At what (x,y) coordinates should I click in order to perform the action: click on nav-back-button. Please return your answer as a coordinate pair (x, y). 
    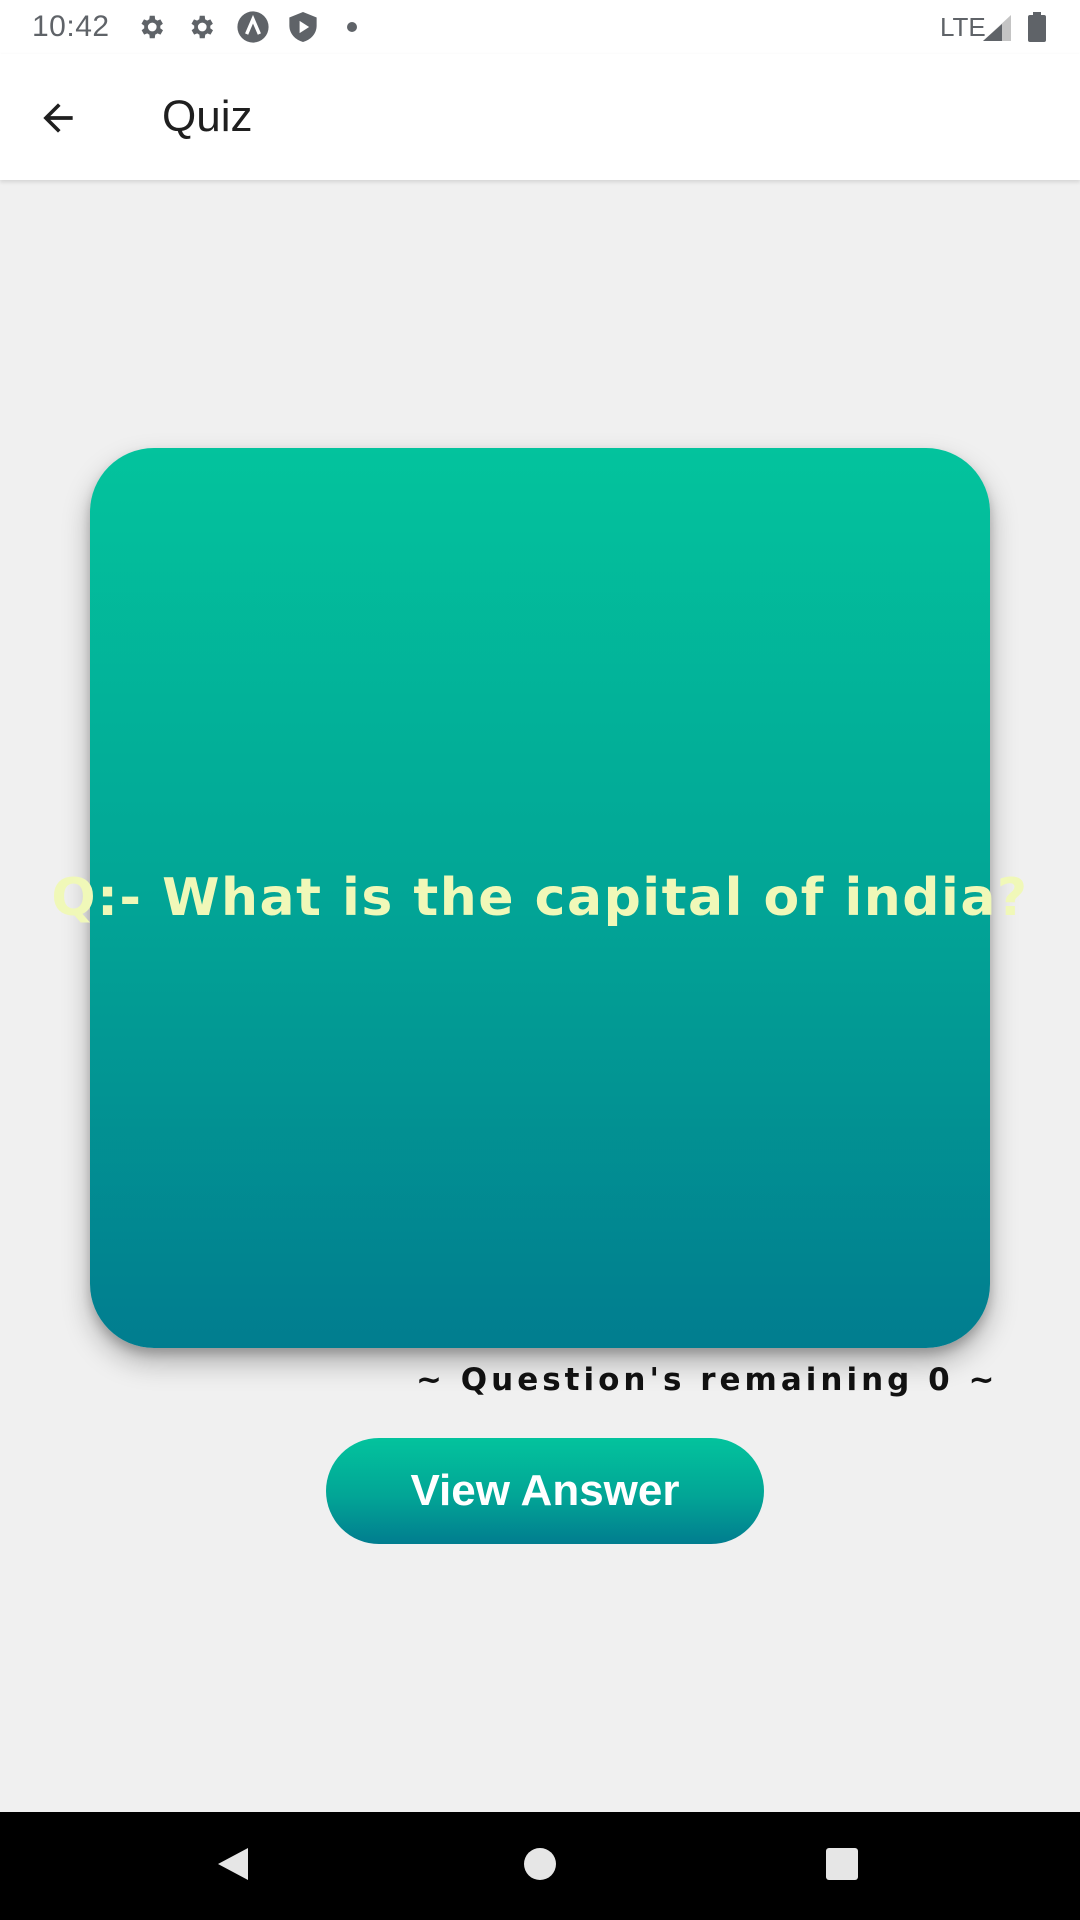
    Looking at the image, I should click on (234, 1866).